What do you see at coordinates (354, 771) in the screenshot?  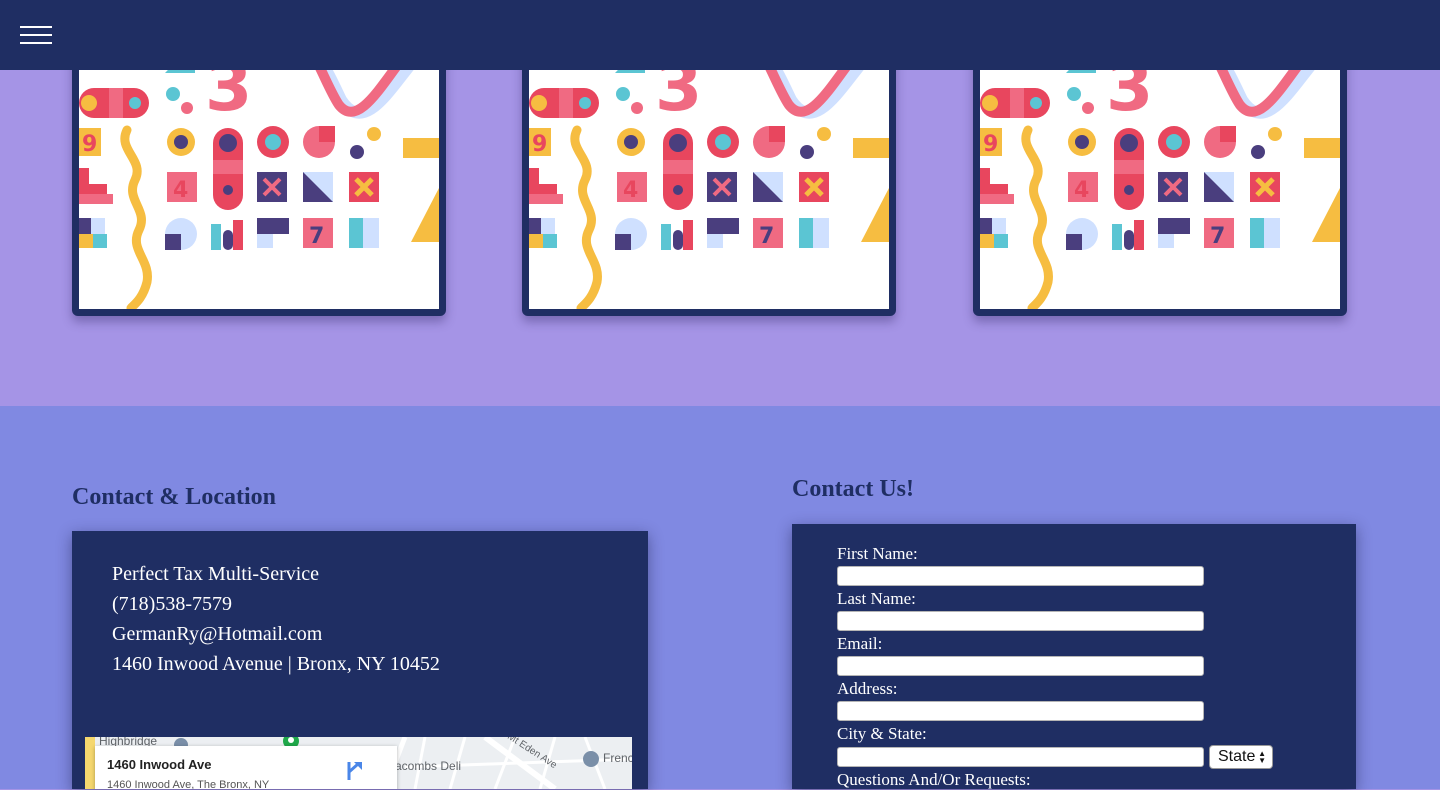 I see `directions-icon` at bounding box center [354, 771].